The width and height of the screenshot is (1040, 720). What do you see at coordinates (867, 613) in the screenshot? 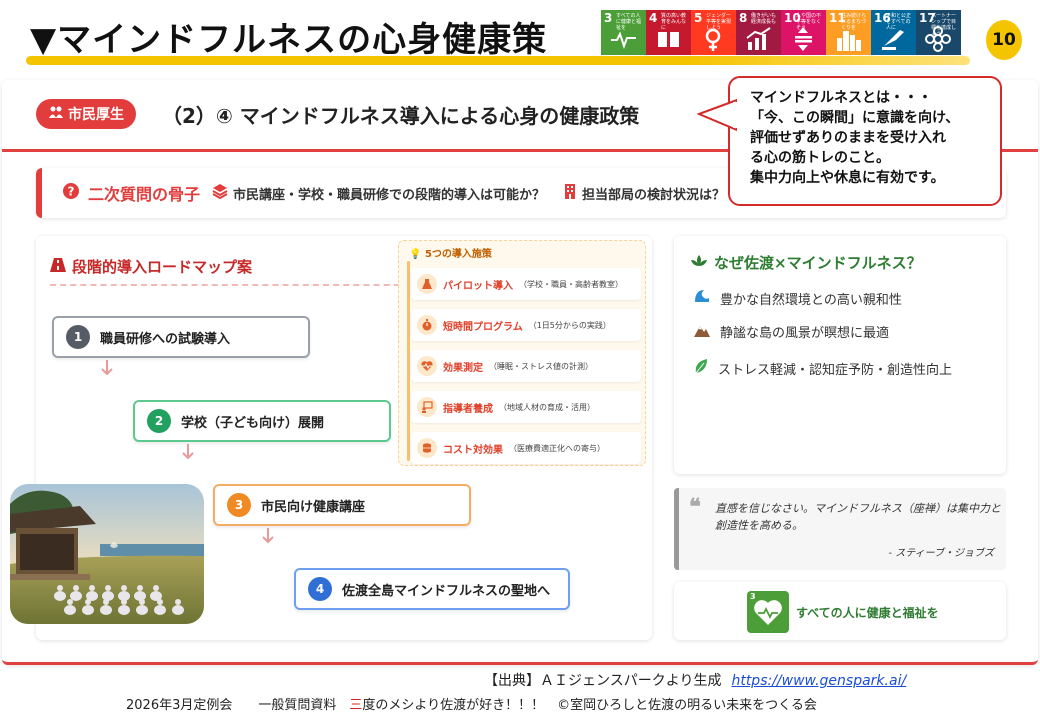
I see `sdg3-label: すべての人に健康と福祉を` at bounding box center [867, 613].